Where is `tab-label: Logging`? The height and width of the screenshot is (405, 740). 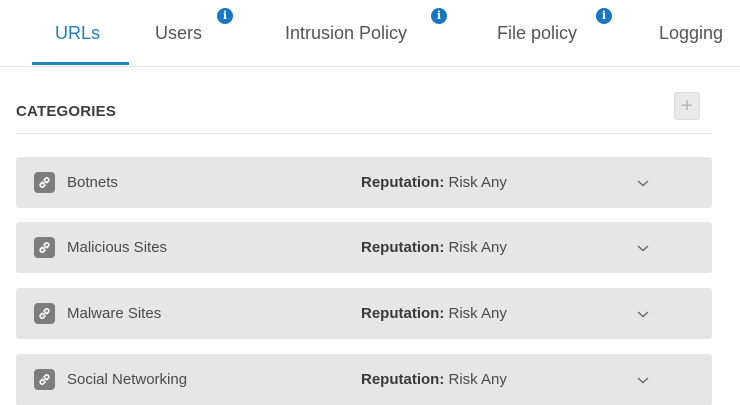 tab-label: Logging is located at coordinates (691, 32).